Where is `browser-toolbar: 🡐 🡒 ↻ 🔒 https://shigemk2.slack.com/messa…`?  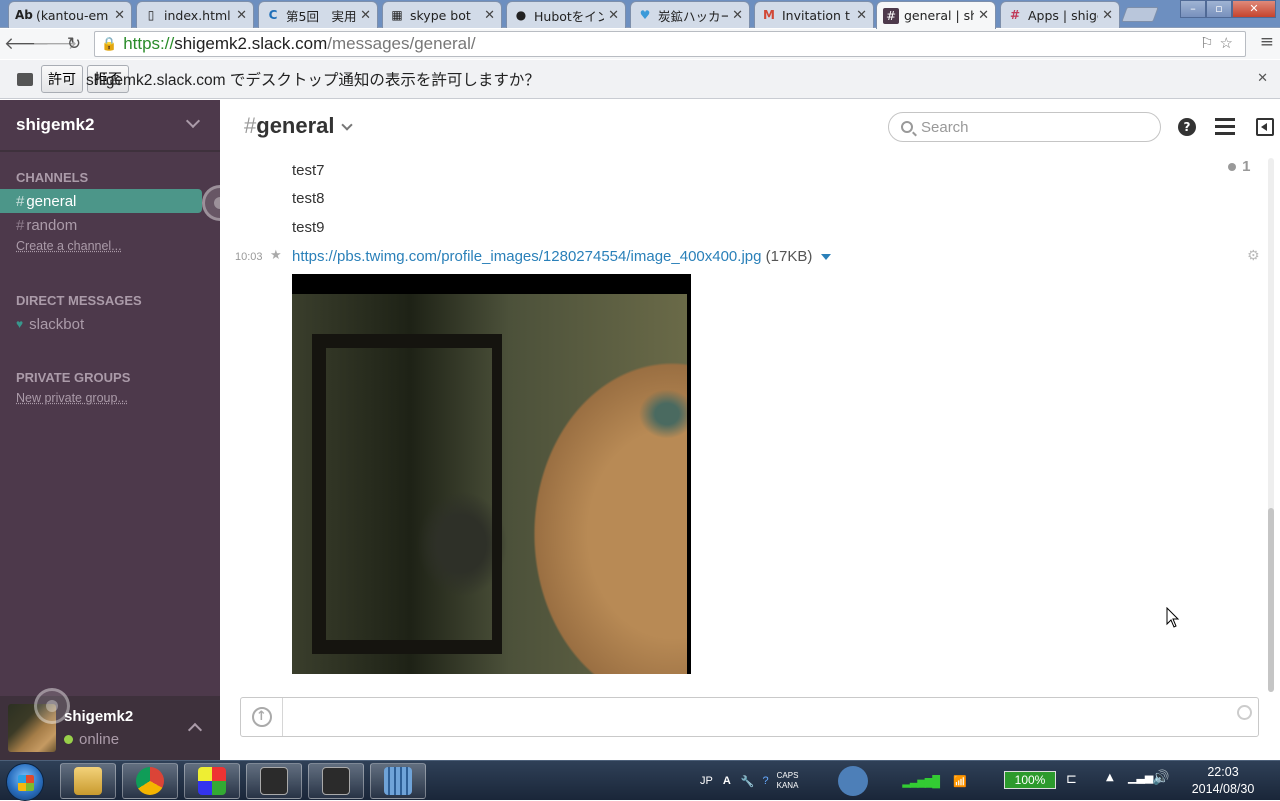
browser-toolbar: 🡐 🡒 ↻ 🔒 https://shigemk2.slack.com/messa… is located at coordinates (640, 44).